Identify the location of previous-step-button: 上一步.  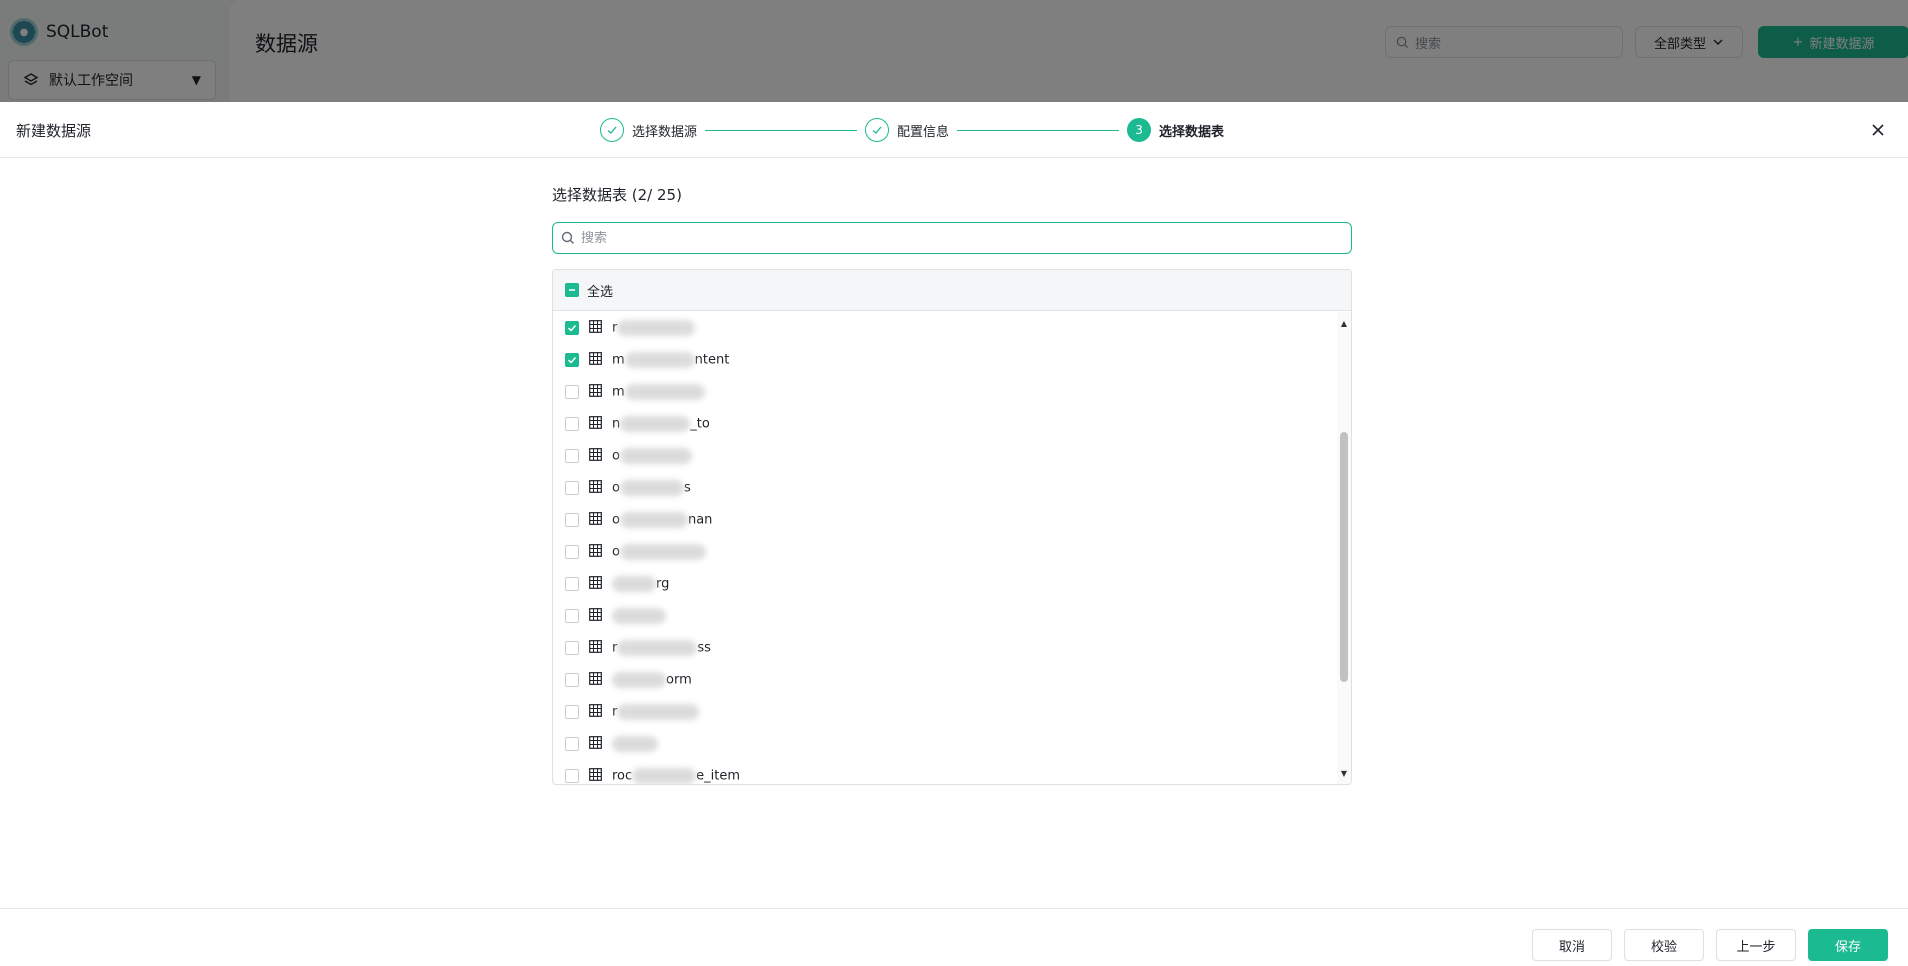
(1756, 945).